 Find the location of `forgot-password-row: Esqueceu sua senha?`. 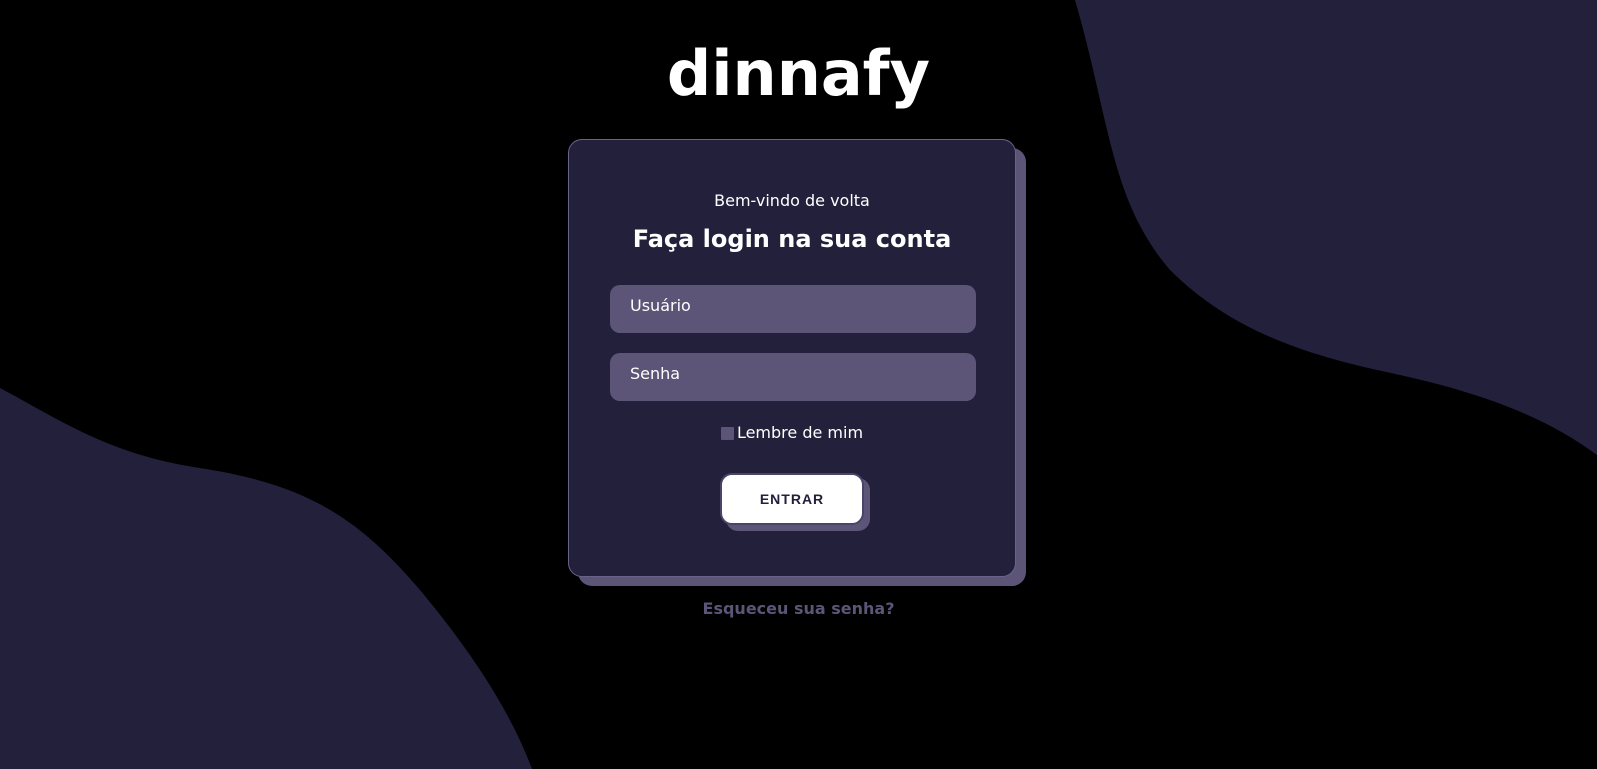

forgot-password-row: Esqueceu sua senha? is located at coordinates (798, 609).